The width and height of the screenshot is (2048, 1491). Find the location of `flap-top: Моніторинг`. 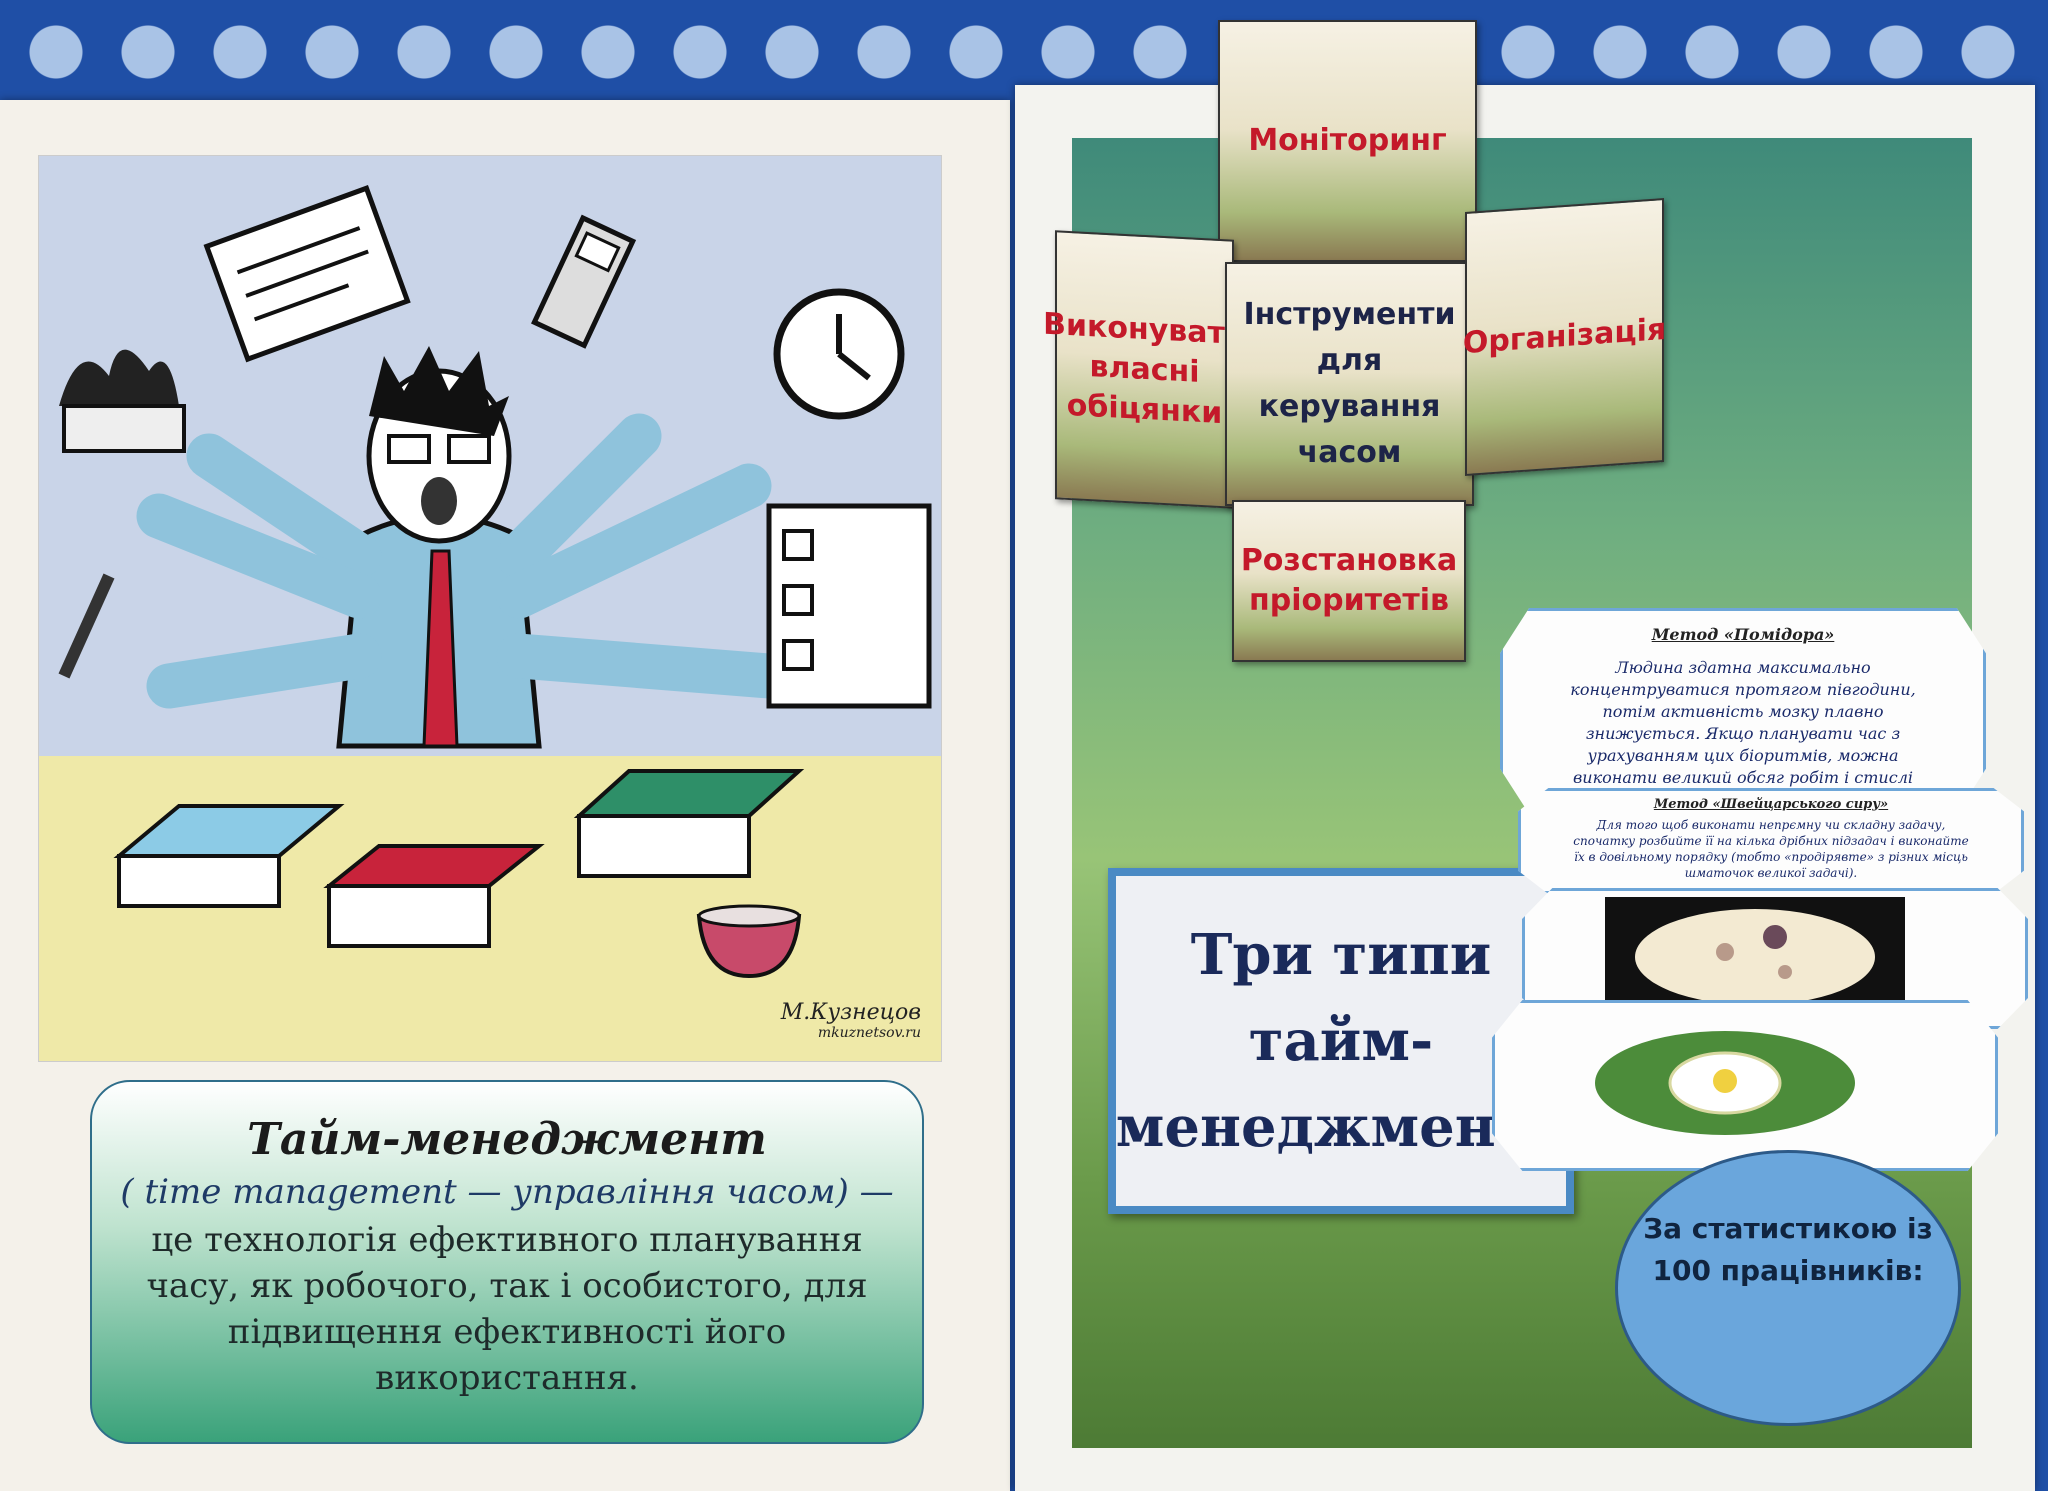

flap-top: Моніторинг is located at coordinates (1347, 141).